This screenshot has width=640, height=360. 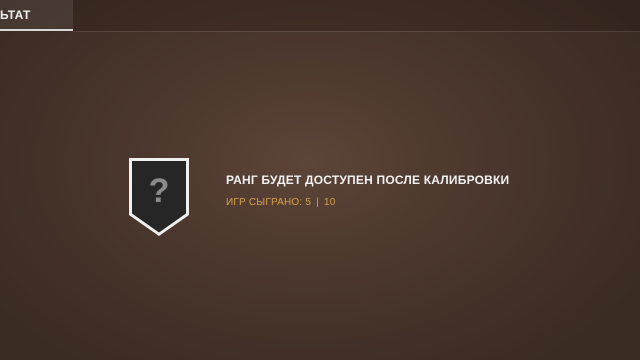 I want to click on question-mark-icon: ?, so click(x=159, y=191).